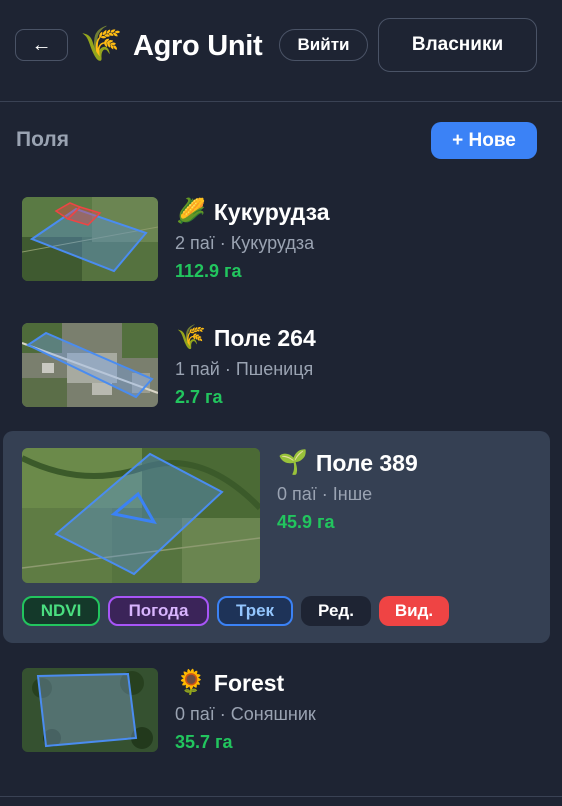  I want to click on wheat-icon: 🌾, so click(191, 337).